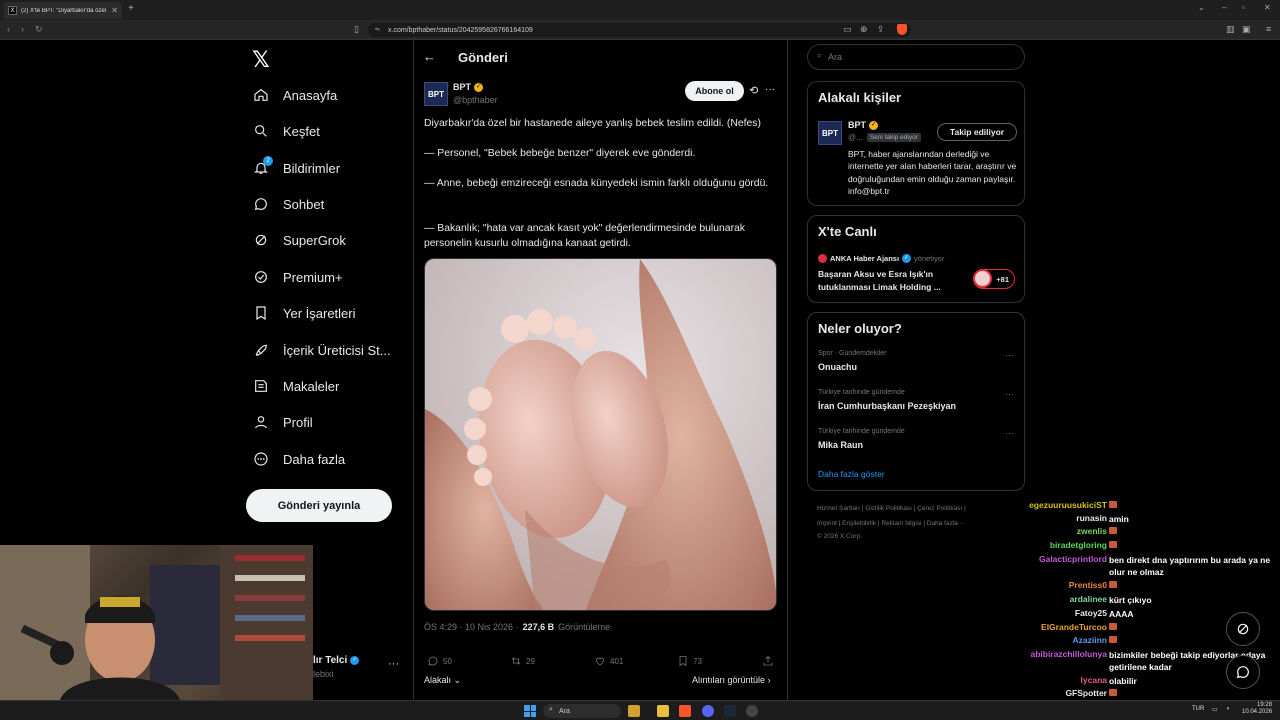 The height and width of the screenshot is (720, 1280). I want to click on chat-username: ardalinee, so click(1088, 599).